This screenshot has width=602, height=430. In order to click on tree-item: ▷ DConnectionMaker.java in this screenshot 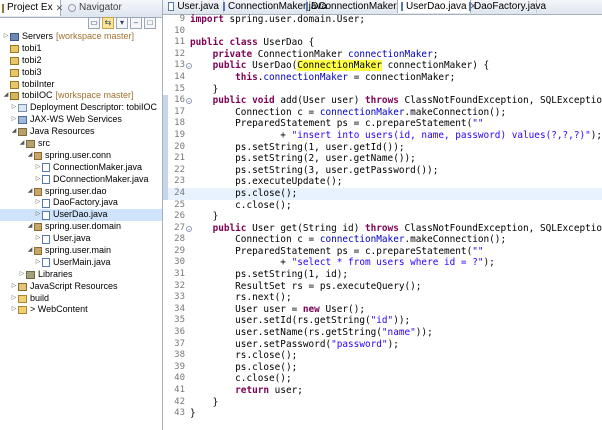, I will do `click(81, 180)`.